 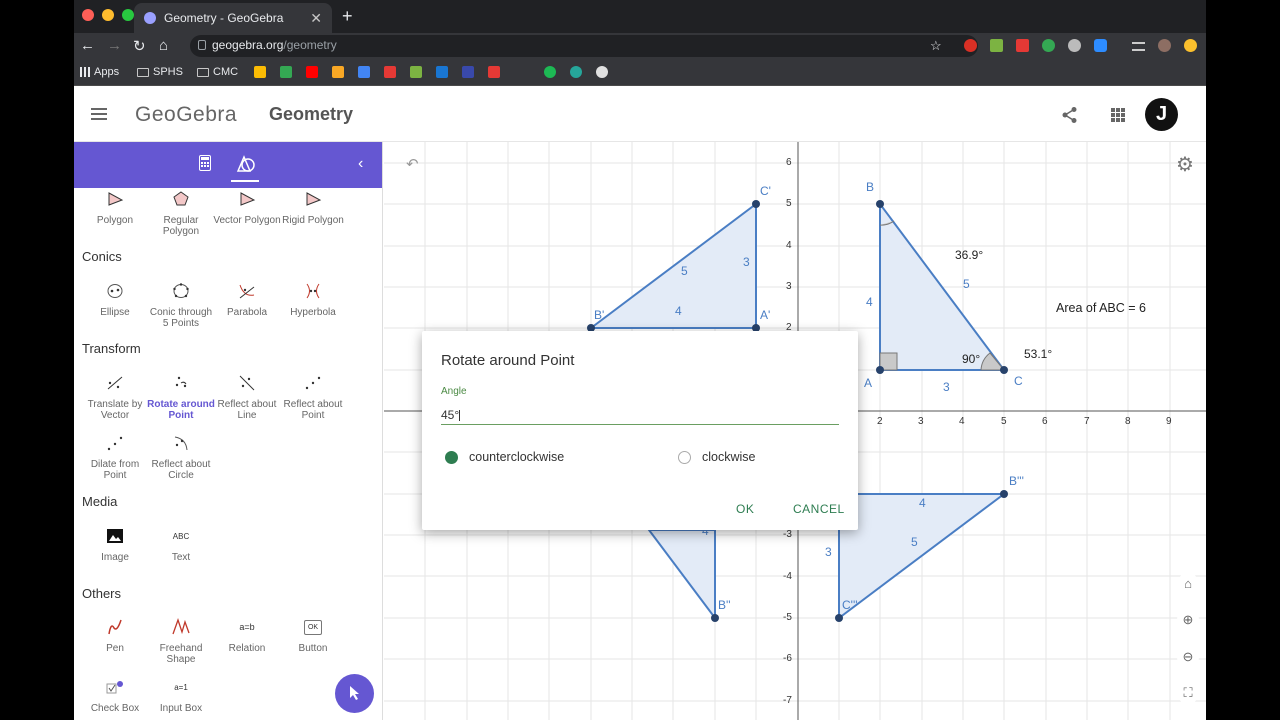 What do you see at coordinates (245, 181) in the screenshot?
I see `active-tab-indicator` at bounding box center [245, 181].